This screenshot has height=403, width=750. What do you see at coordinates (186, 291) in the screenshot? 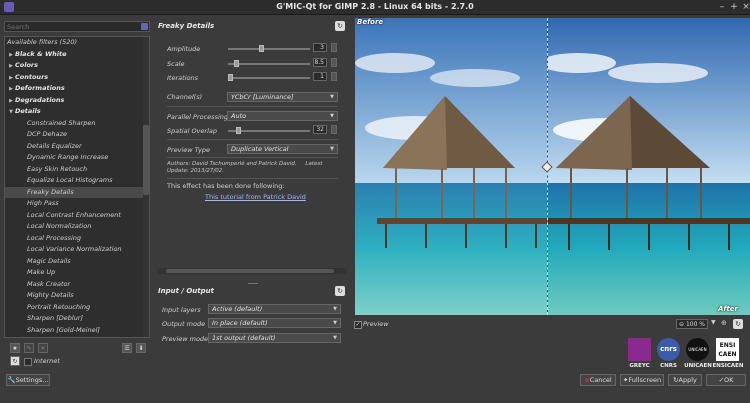
I see `io-title: Input / Output` at bounding box center [186, 291].